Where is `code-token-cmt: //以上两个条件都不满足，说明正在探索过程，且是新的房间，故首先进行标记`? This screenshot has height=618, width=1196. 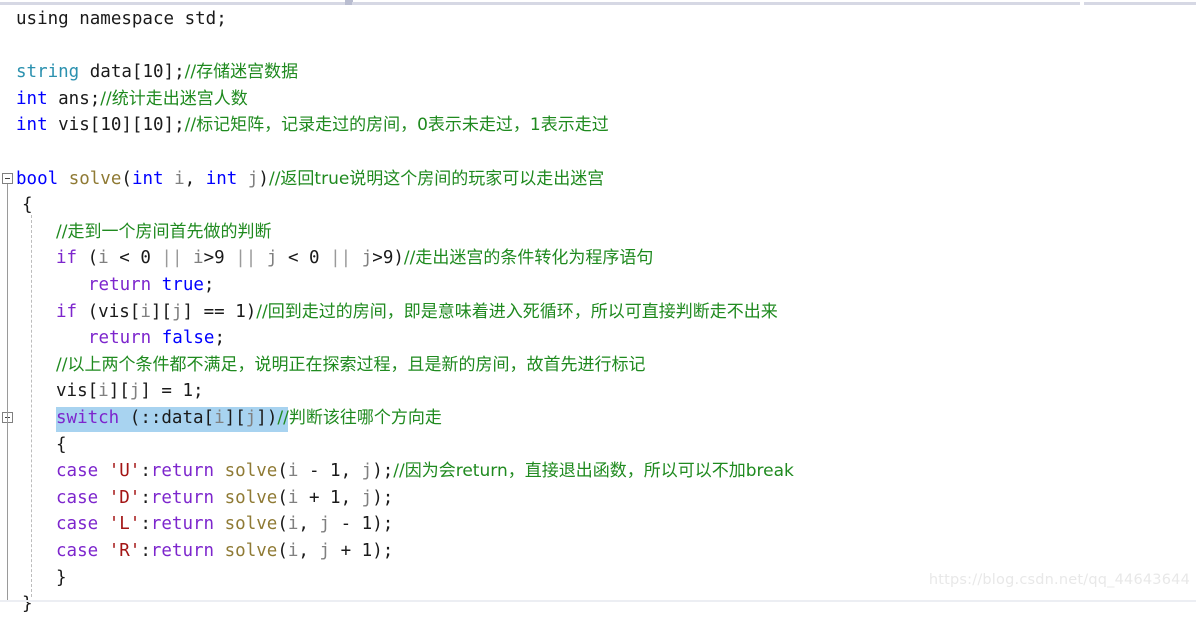
code-token-cmt: //以上两个条件都不满足，说明正在探索过程，且是新的房间，故首先进行标记 is located at coordinates (351, 364).